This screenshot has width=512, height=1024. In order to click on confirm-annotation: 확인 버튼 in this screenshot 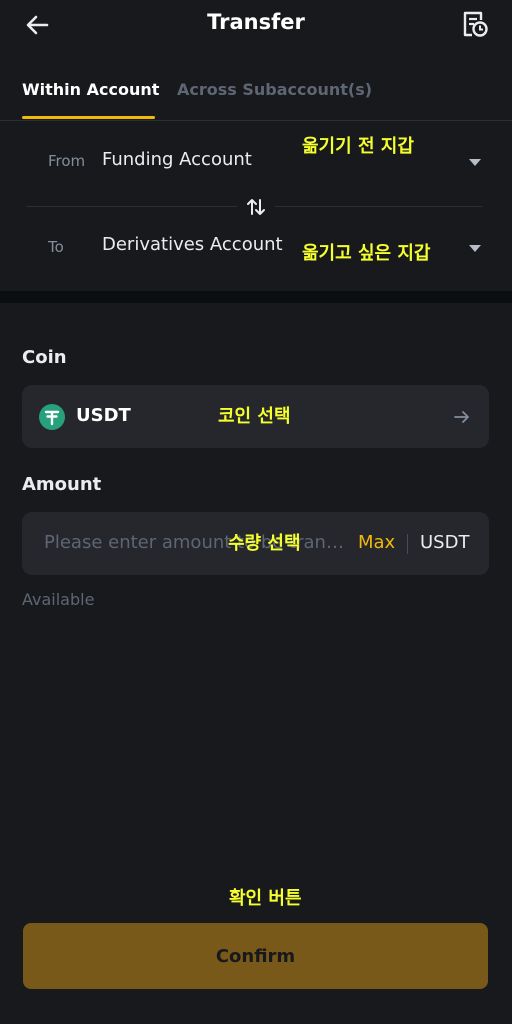, I will do `click(265, 898)`.